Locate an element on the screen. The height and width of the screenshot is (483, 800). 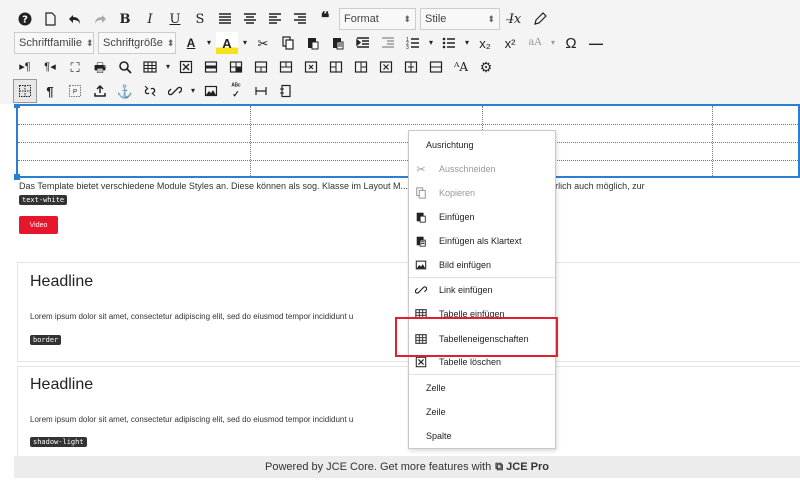
merge-cells-icon is located at coordinates (436, 67).